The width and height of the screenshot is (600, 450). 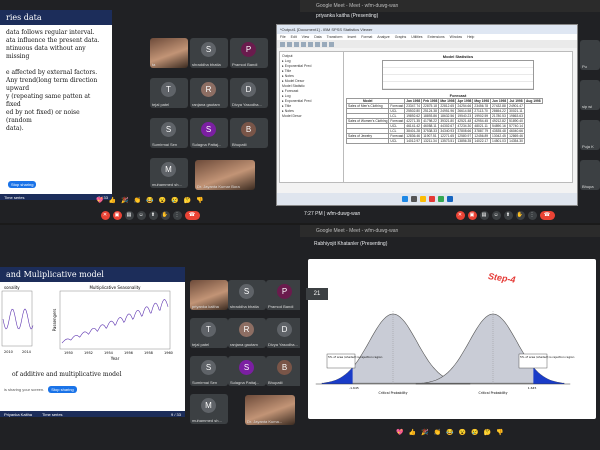 I want to click on presenter-name: Rabhiyojit Khatanler (Presenting), so click(x=351, y=244).